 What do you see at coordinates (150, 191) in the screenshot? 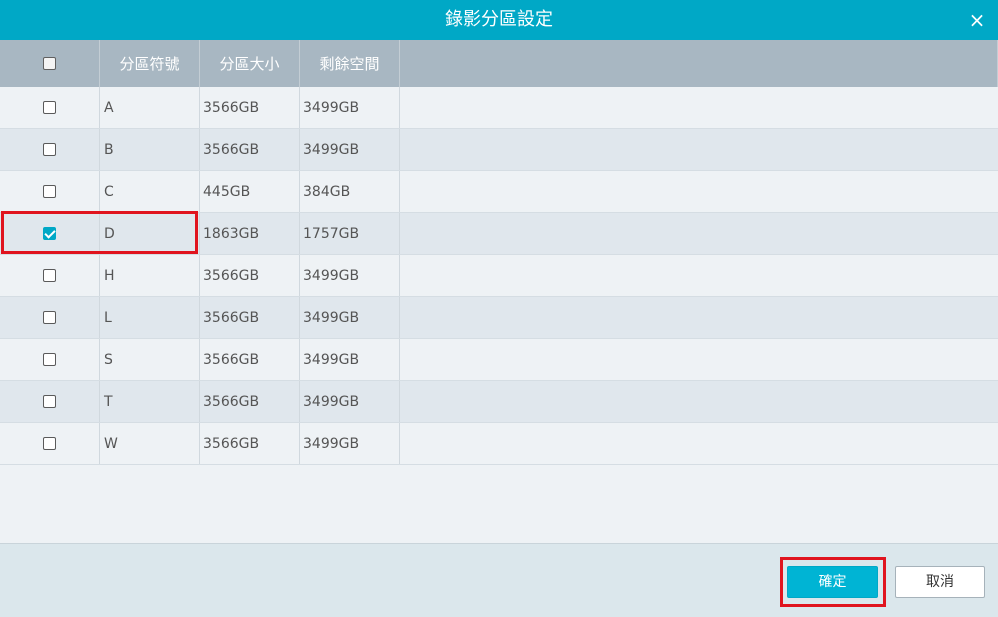
I see `partition-letter: C` at bounding box center [150, 191].